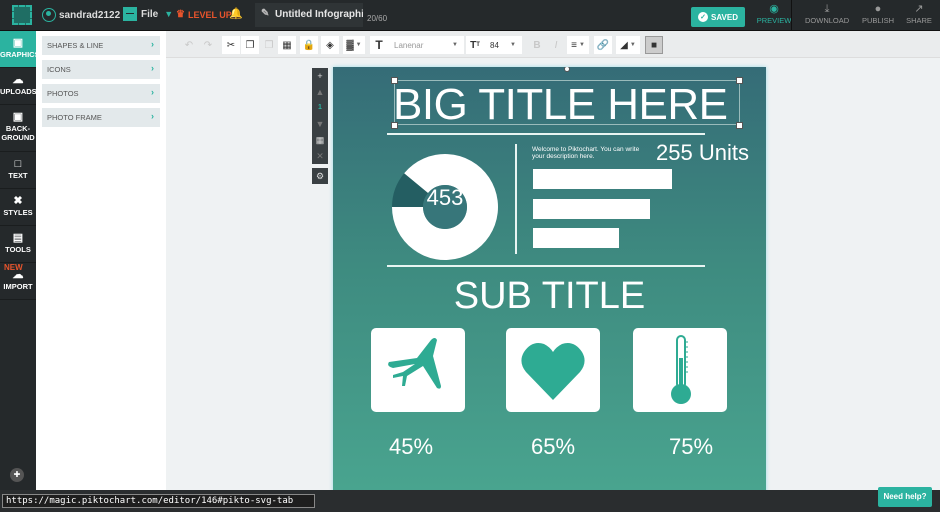 The image size is (940, 512). I want to click on sidebar-item-styles: ✖ STYLES, so click(18, 207).